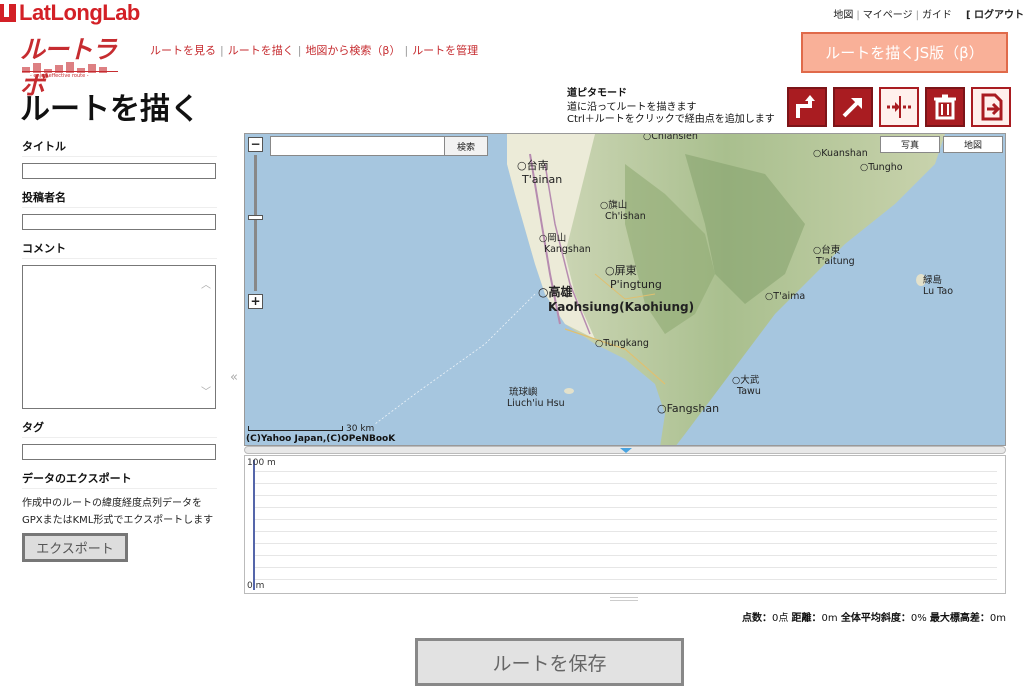 The height and width of the screenshot is (689, 1024). Describe the element at coordinates (746, 386) in the screenshot. I see `place-label: ○大武 Tawu` at that location.